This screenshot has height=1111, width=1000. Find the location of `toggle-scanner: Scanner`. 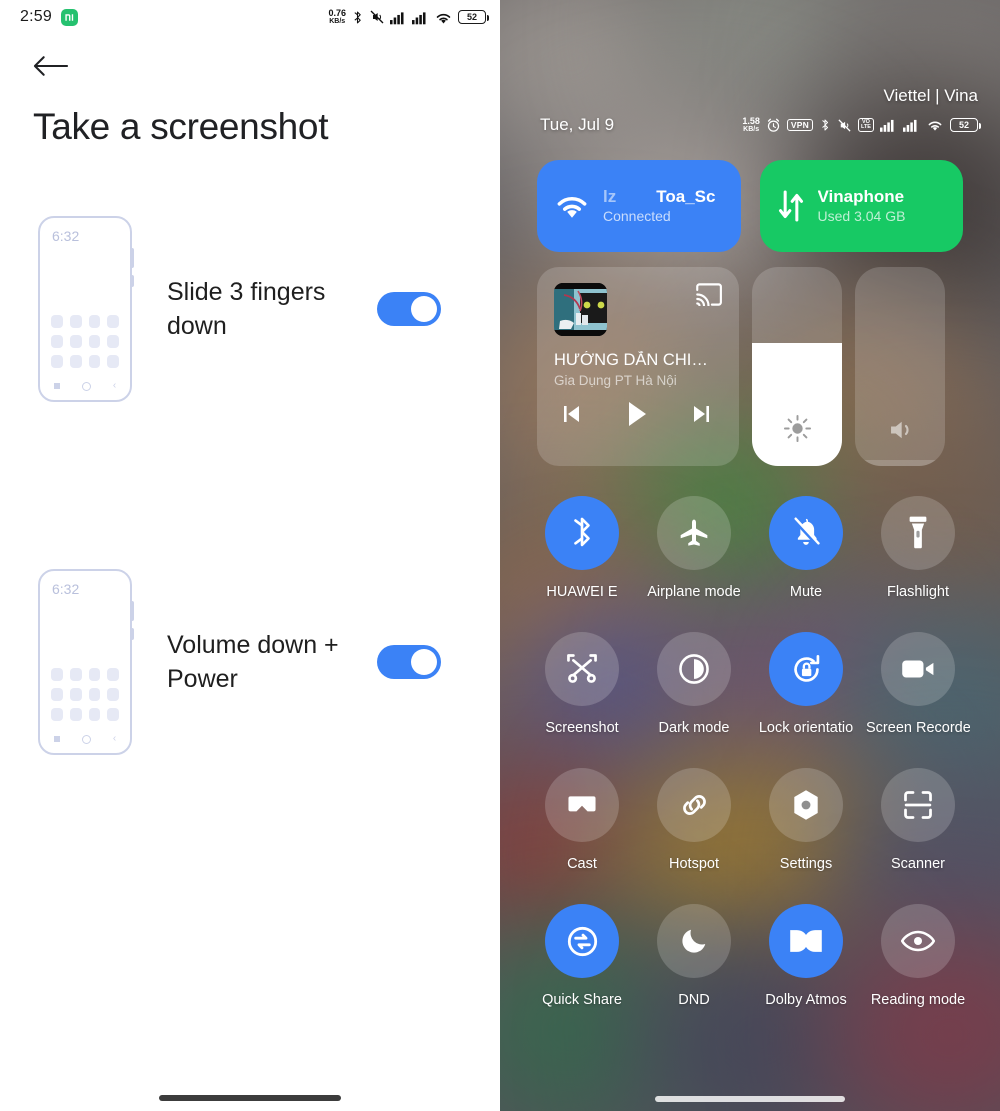

toggle-scanner: Scanner is located at coordinates (918, 820).